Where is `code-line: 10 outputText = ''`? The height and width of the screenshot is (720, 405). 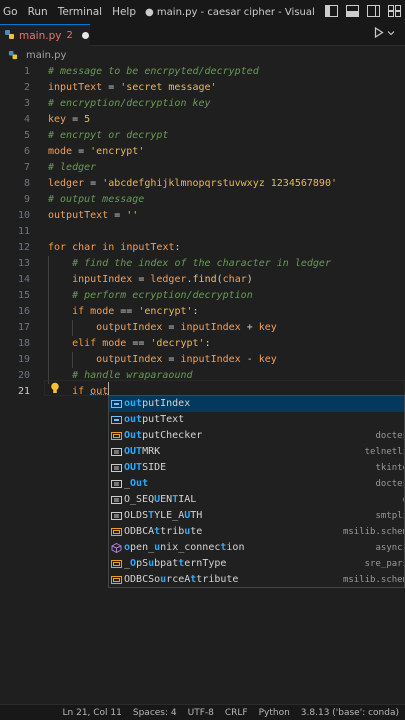
code-line: 10 outputText = '' is located at coordinates (202, 216).